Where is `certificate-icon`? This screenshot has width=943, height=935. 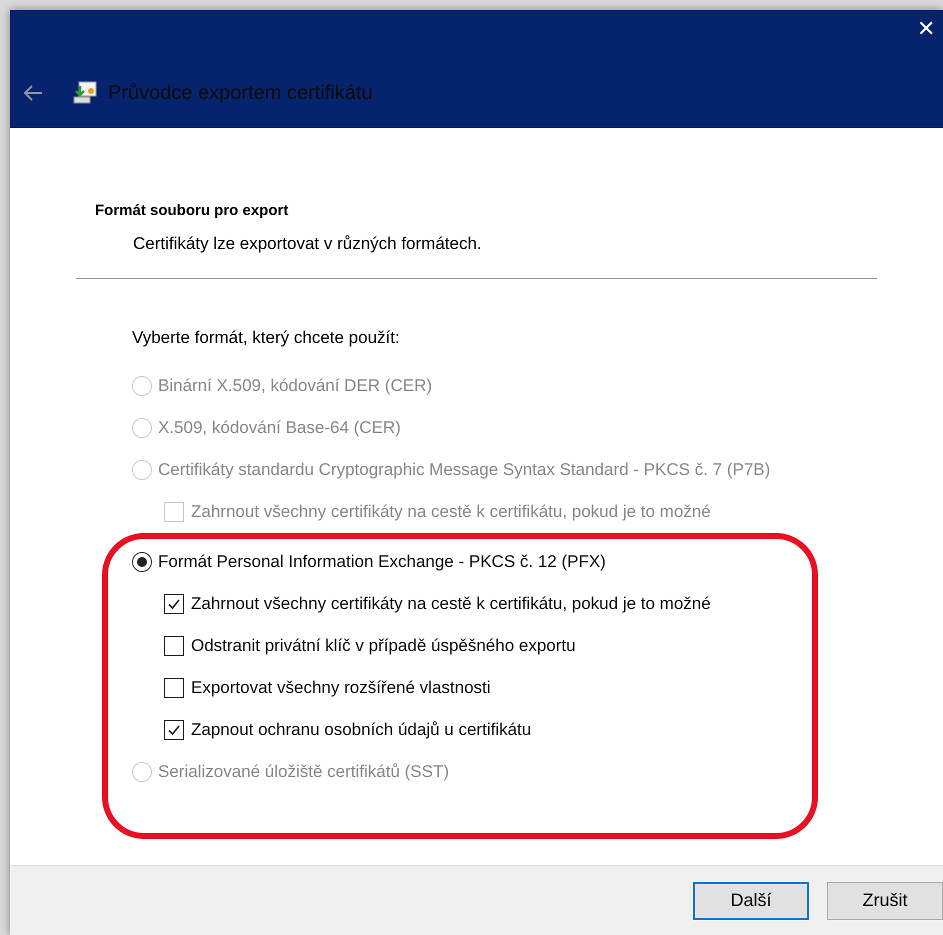 certificate-icon is located at coordinates (85, 93).